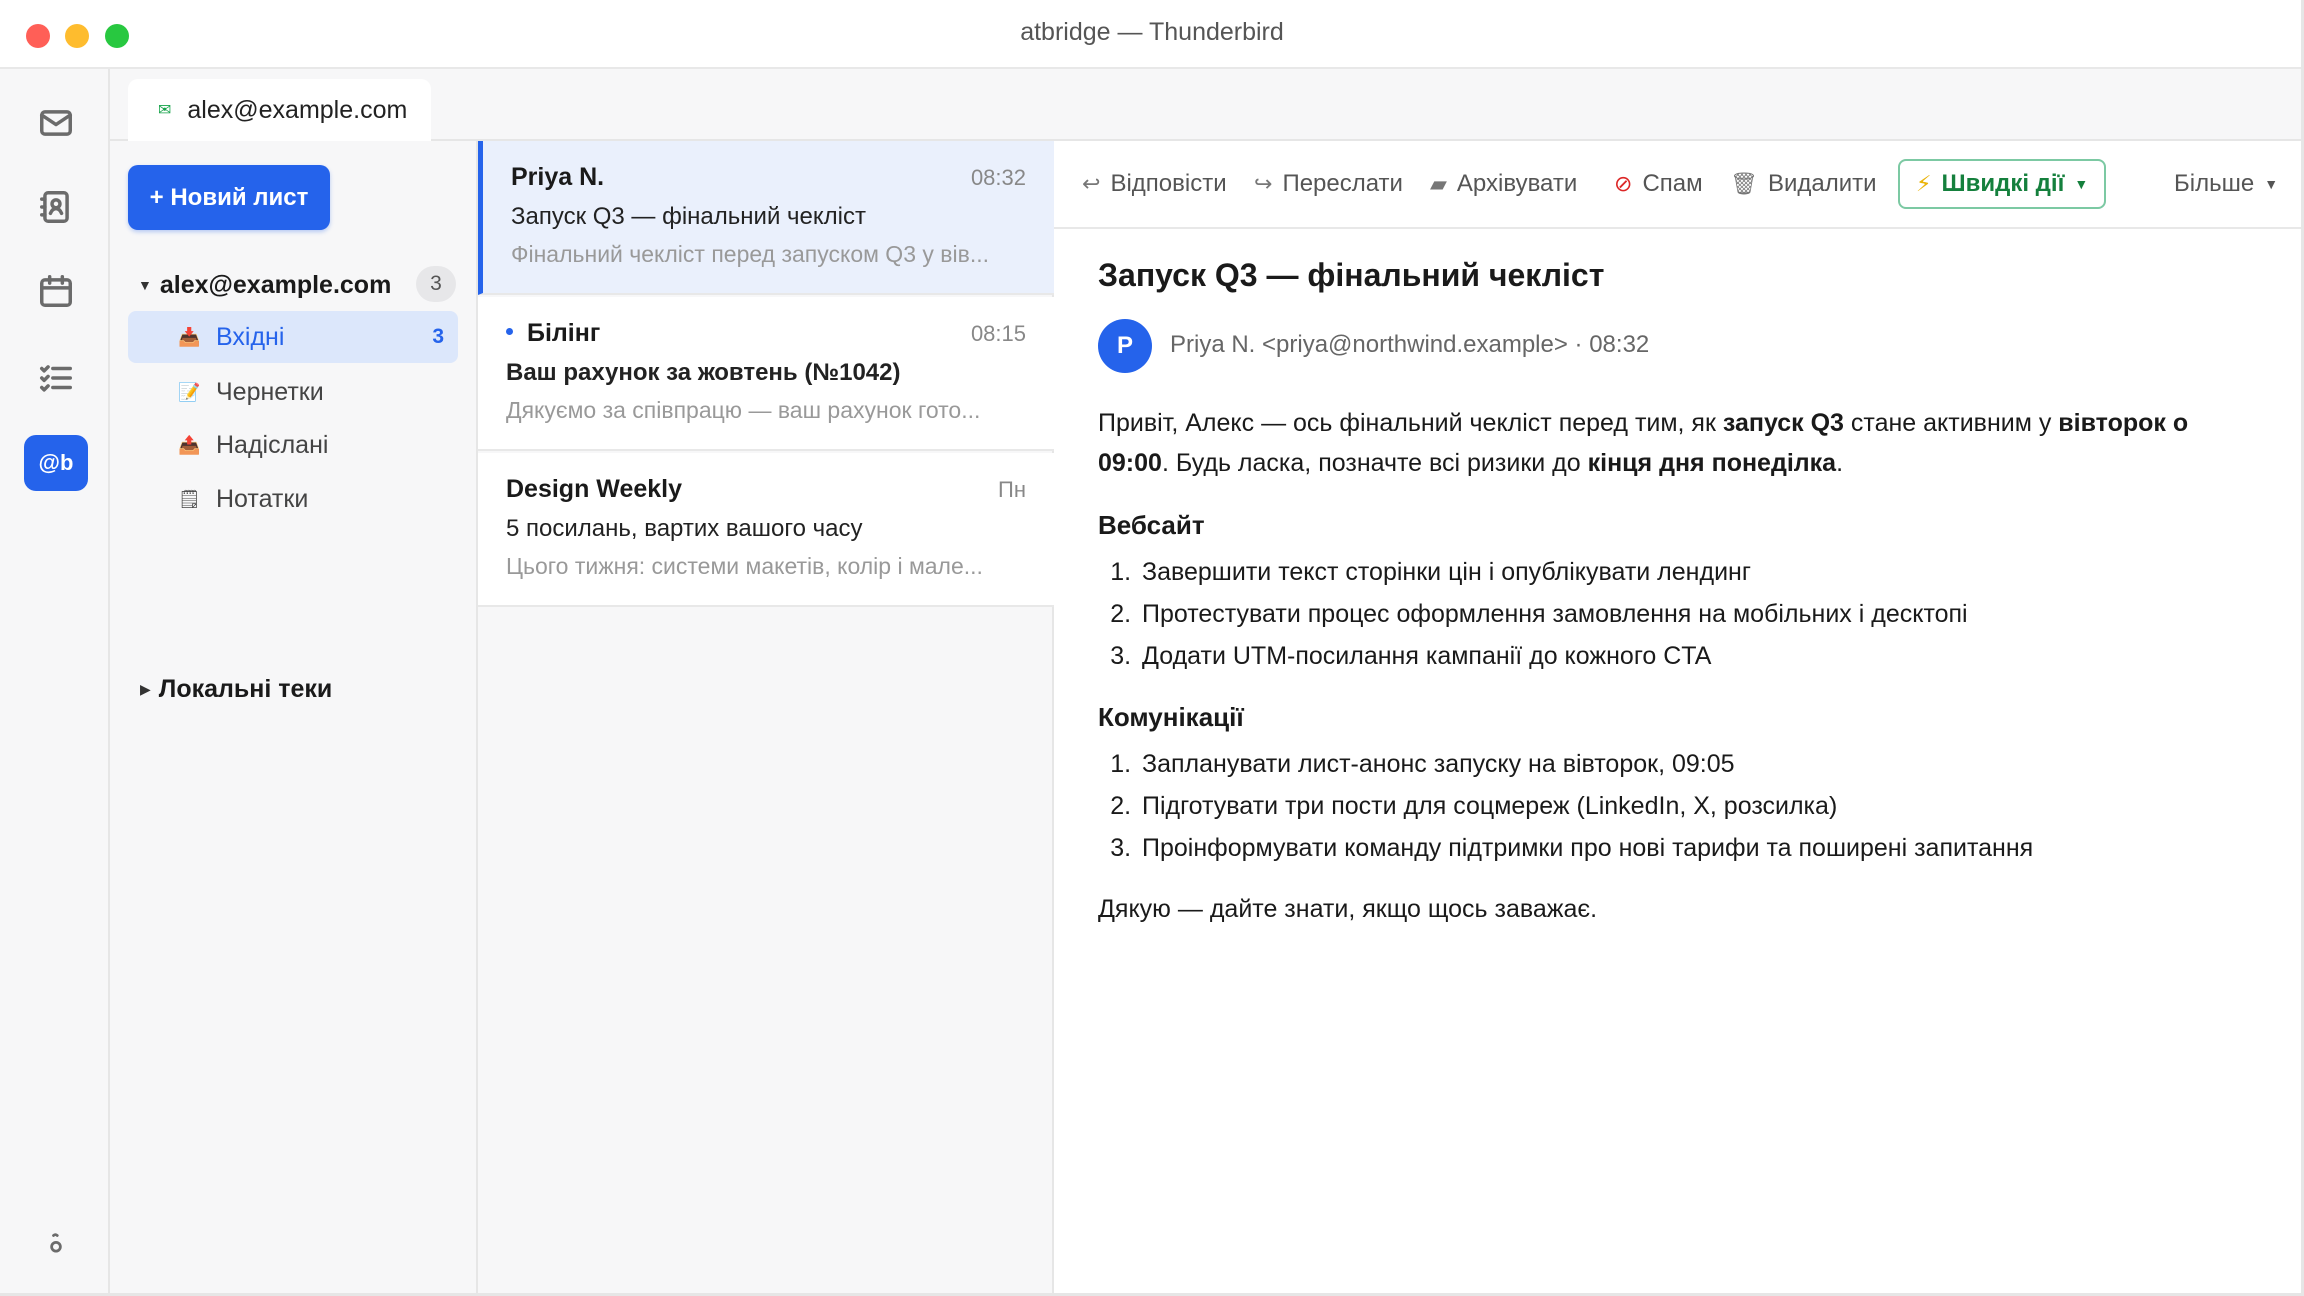  I want to click on title-bar: atbridge — Thunderbird, so click(1152, 34).